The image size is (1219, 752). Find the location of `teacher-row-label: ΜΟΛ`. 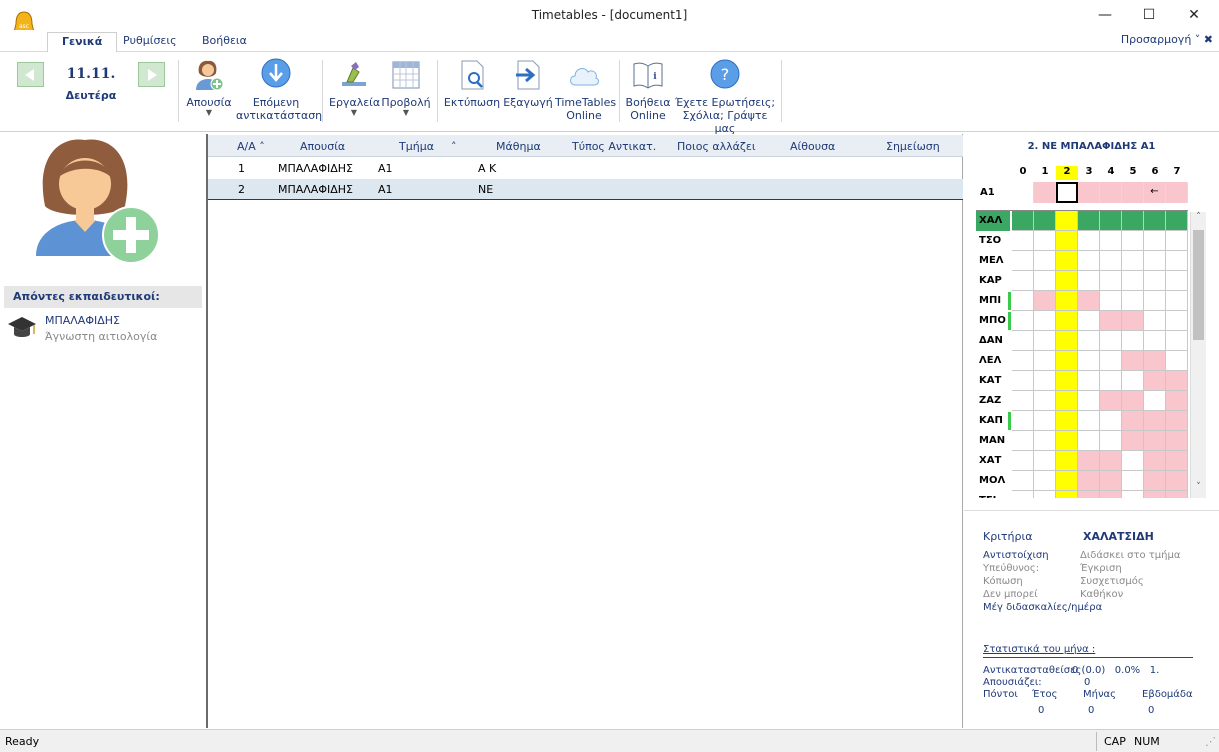

teacher-row-label: ΜΟΛ is located at coordinates (993, 481).